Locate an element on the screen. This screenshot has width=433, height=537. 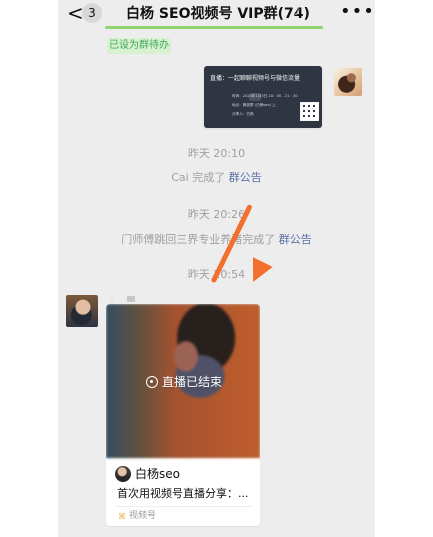
sender-avatar-right is located at coordinates (348, 82).